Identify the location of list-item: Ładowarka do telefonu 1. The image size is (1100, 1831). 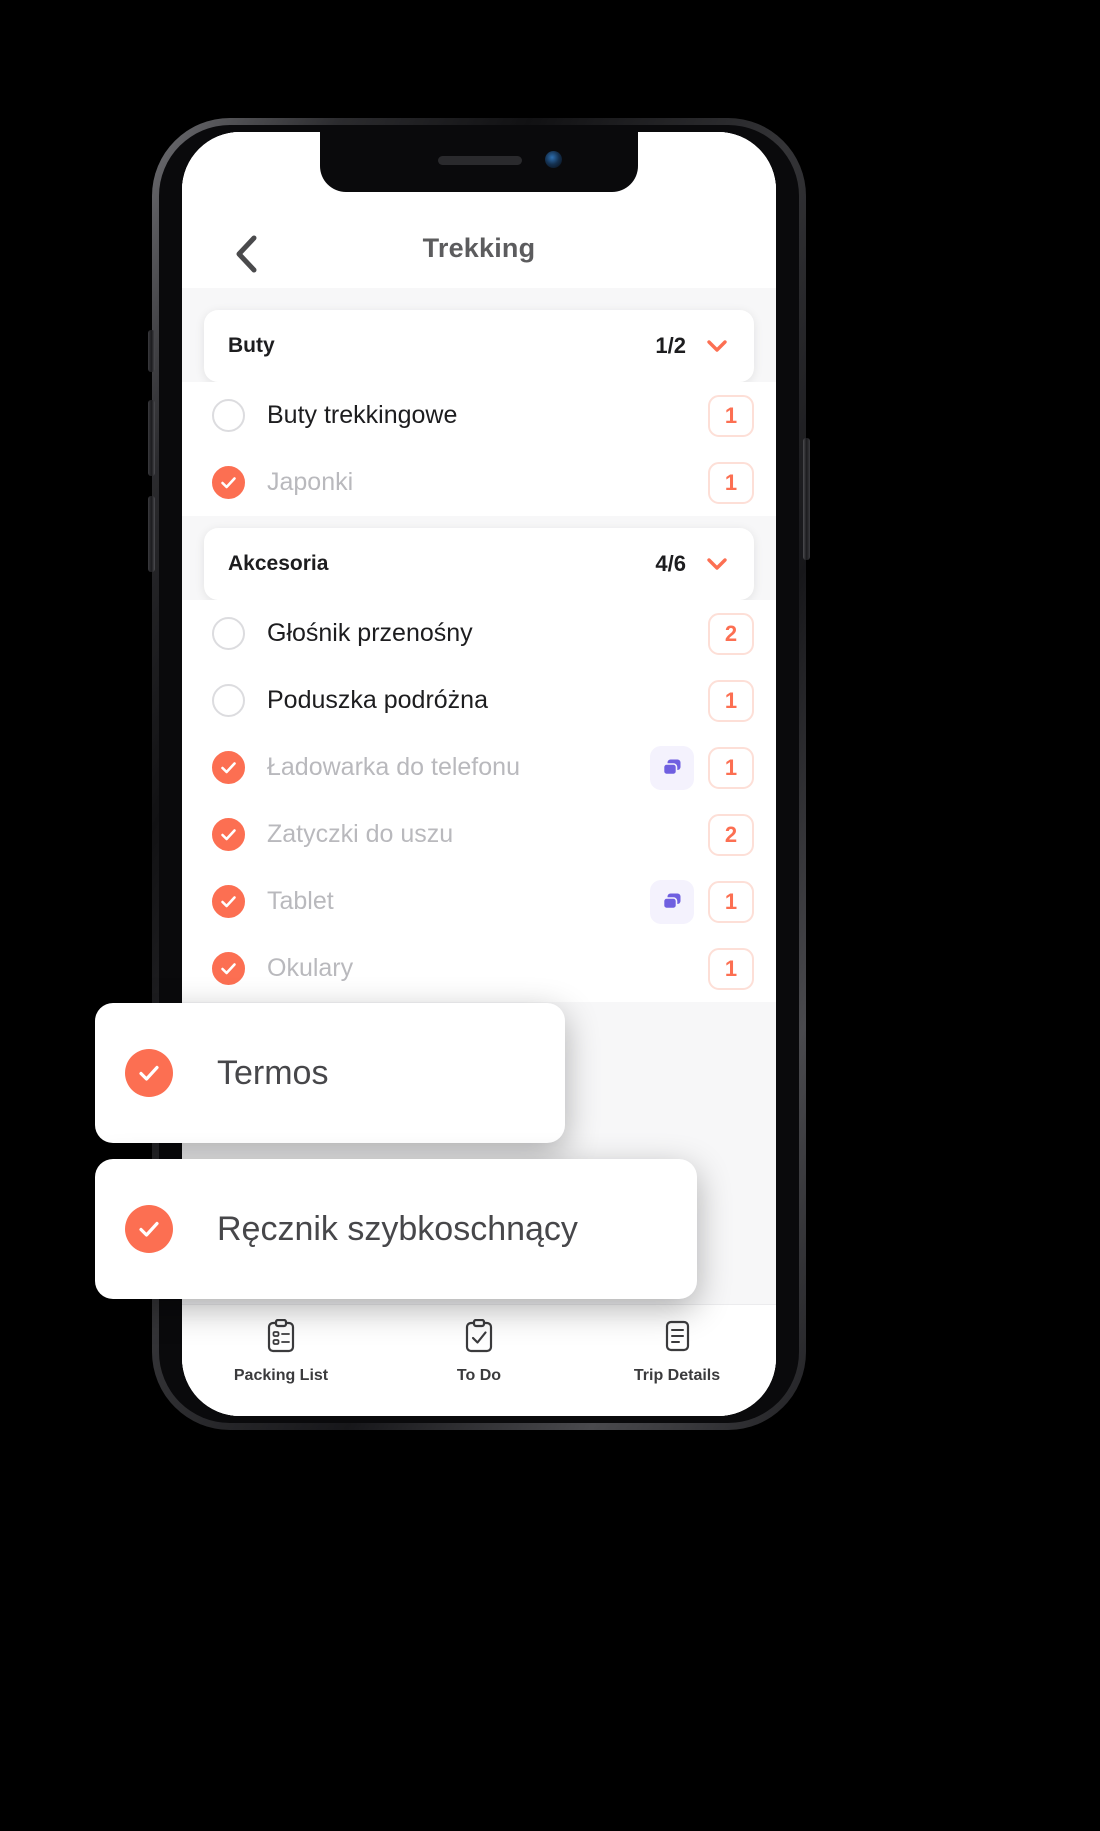
(479, 767).